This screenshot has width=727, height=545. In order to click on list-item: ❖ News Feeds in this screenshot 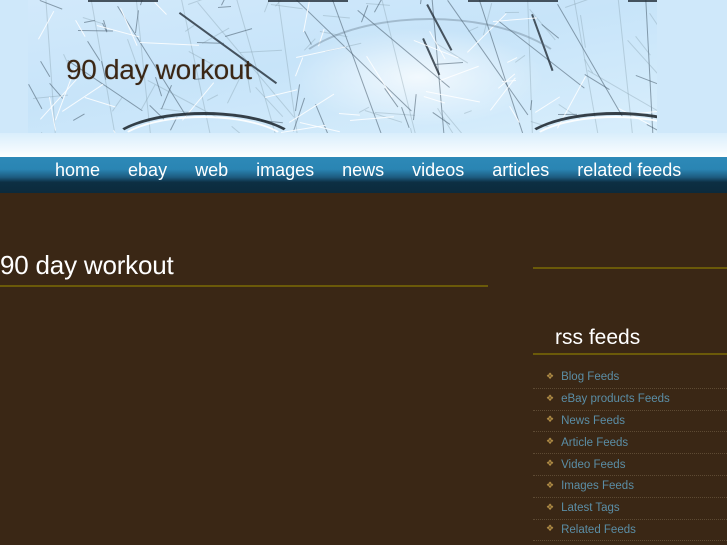, I will do `click(630, 422)`.